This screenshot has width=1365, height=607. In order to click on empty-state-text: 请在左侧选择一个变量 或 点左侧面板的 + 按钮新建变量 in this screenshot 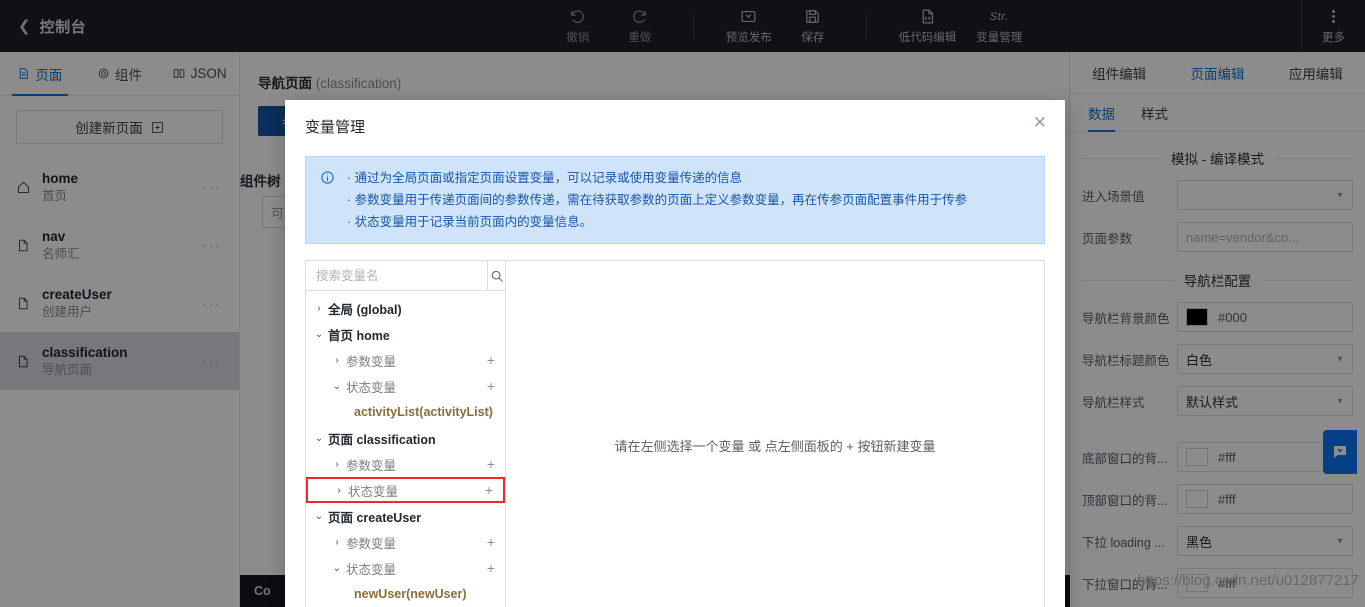, I will do `click(775, 446)`.